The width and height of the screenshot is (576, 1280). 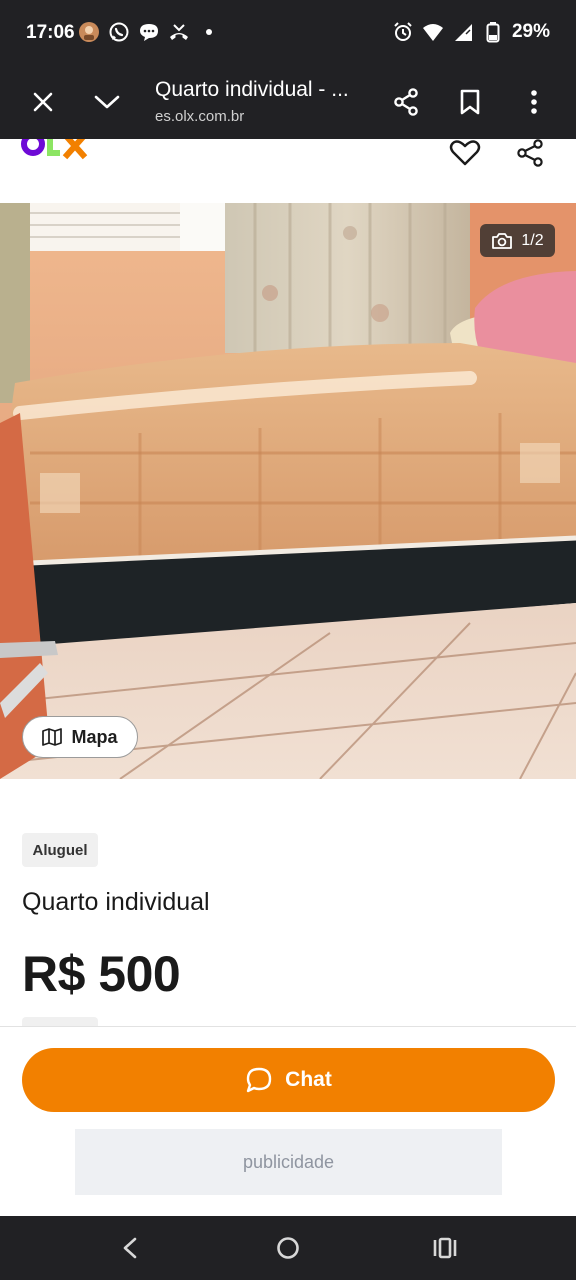 I want to click on camera-icon, so click(x=502, y=240).